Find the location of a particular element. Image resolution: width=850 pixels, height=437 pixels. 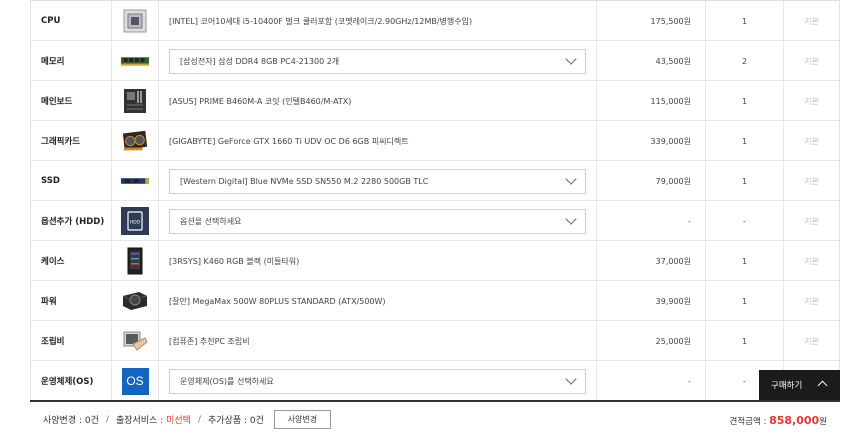

part-category-label: 케이스 is located at coordinates (71, 261).